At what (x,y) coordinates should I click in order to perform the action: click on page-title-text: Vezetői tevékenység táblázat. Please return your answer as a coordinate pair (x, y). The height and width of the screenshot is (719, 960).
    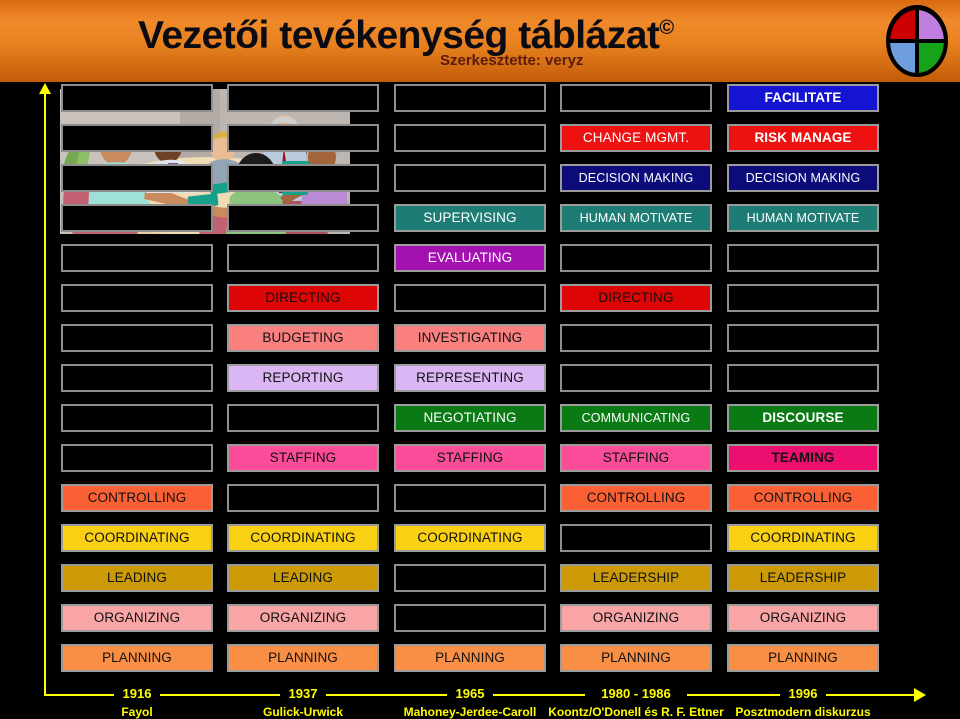
    Looking at the image, I should click on (399, 35).